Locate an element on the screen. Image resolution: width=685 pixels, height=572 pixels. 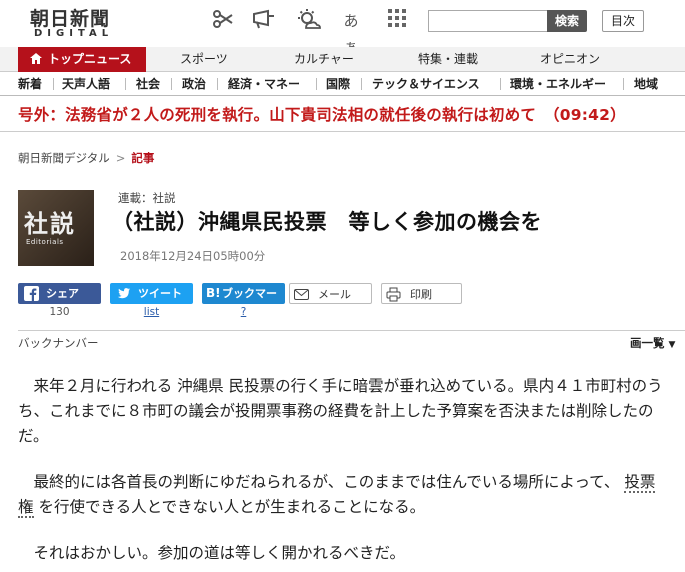
paragraph-text: を行使できる人とできない人とが生まれることになる。 is located at coordinates (232, 507).